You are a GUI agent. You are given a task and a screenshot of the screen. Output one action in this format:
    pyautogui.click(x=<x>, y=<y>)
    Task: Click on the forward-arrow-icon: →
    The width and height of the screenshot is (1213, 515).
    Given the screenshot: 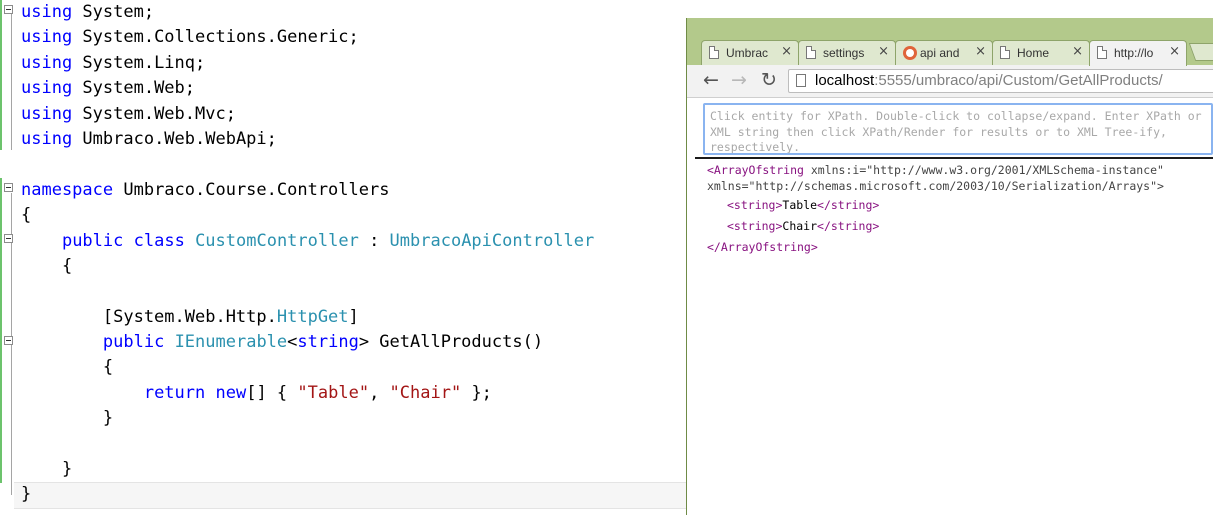 What is the action you would take?
    pyautogui.click(x=739, y=80)
    